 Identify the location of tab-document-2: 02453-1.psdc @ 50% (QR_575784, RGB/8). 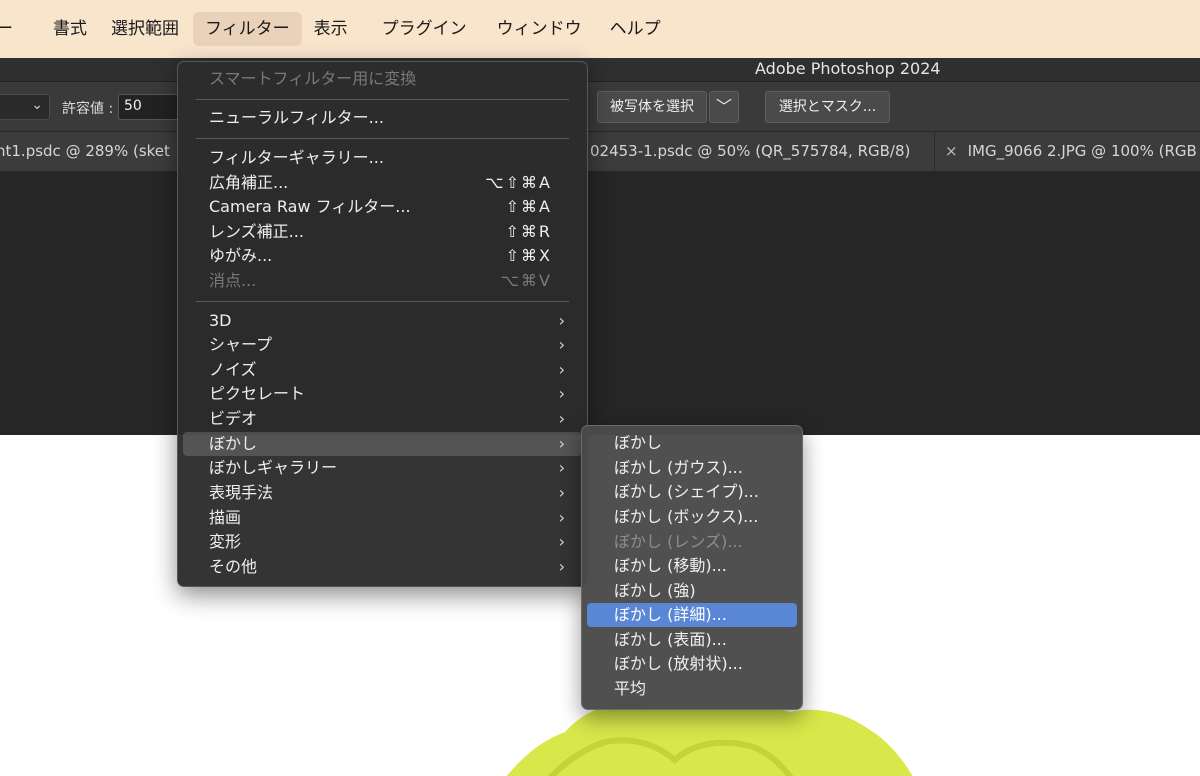
(762, 152).